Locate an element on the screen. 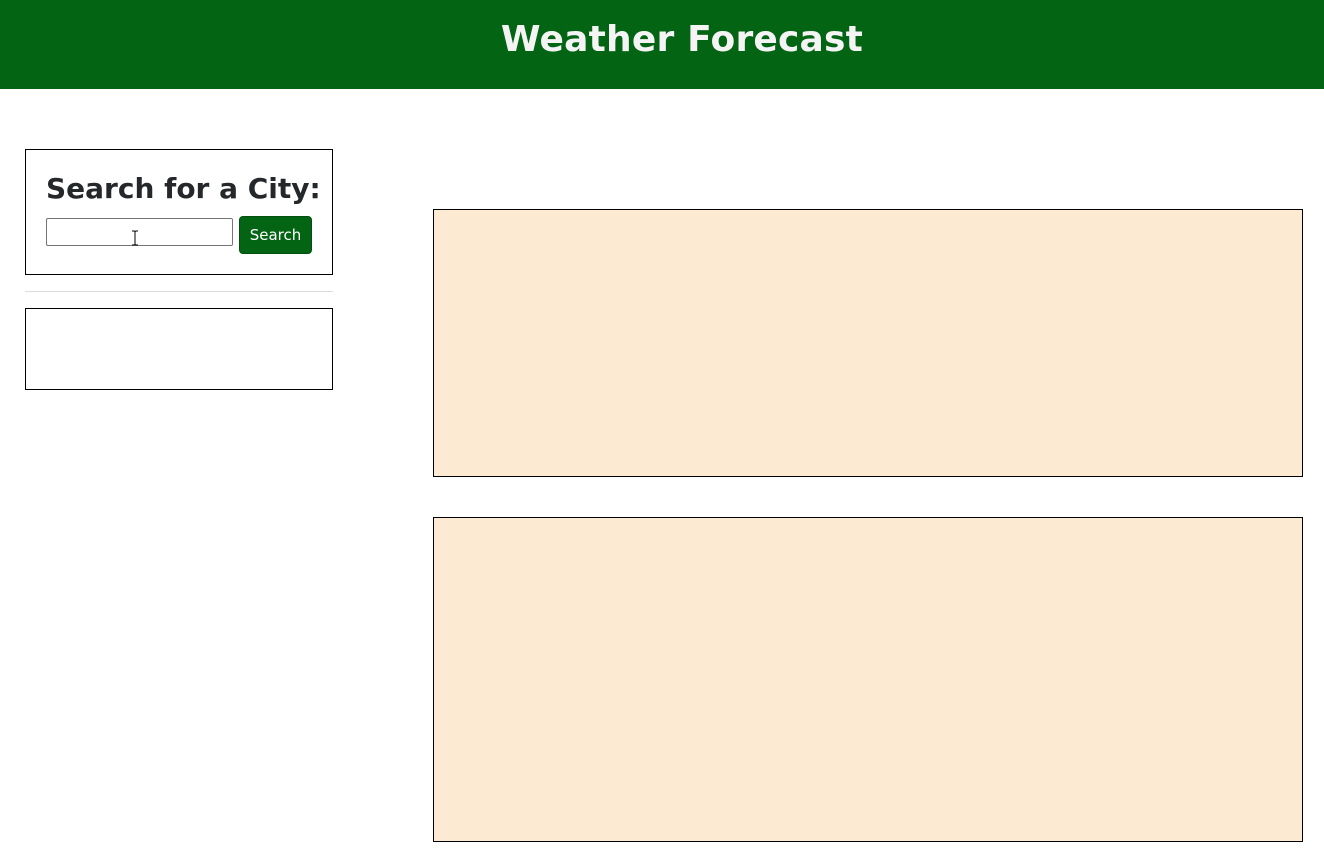  search-panel: Search for a City: Search is located at coordinates (179, 212).